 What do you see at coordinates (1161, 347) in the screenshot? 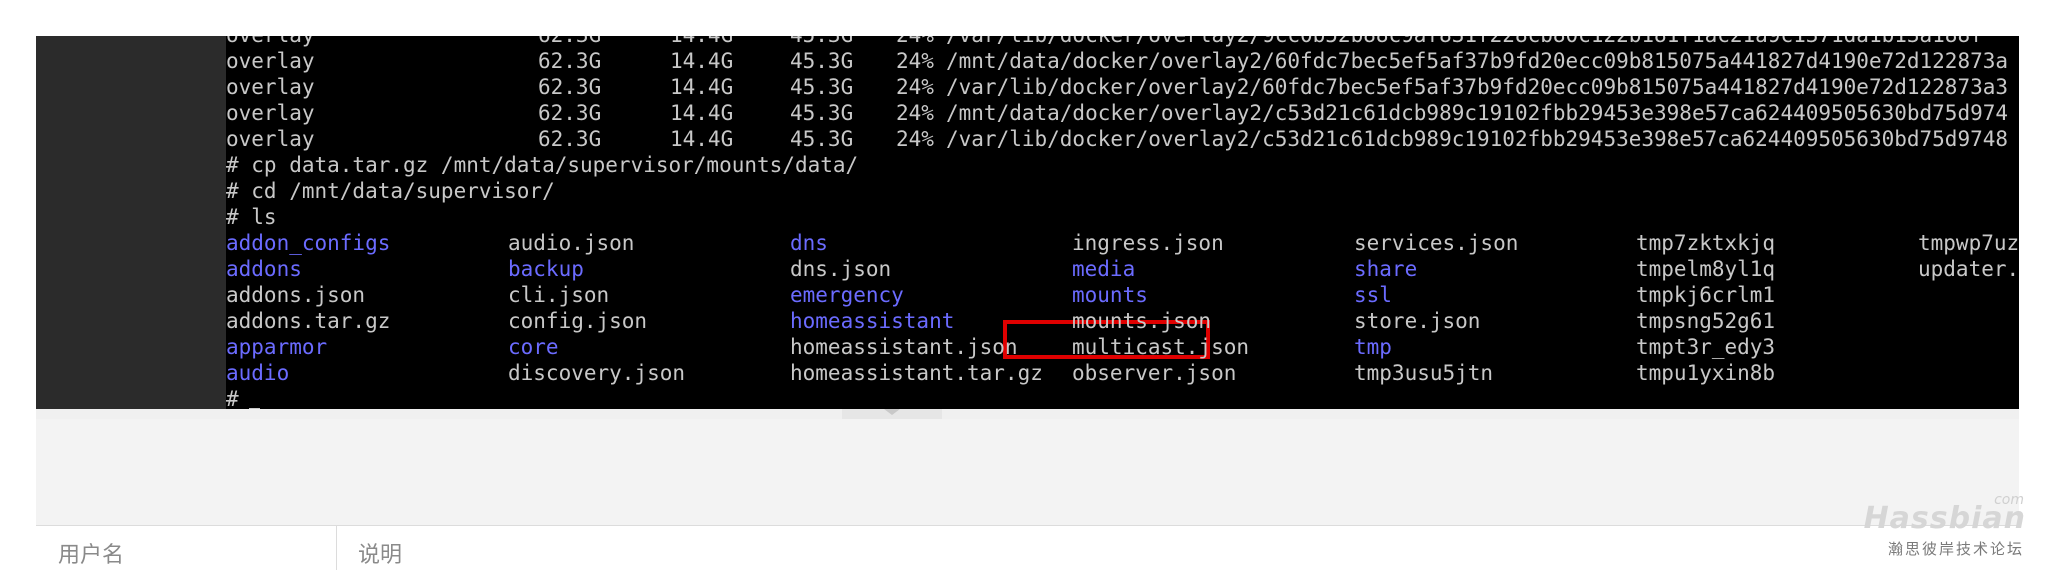
I see `file-entry: multicast.json` at bounding box center [1161, 347].